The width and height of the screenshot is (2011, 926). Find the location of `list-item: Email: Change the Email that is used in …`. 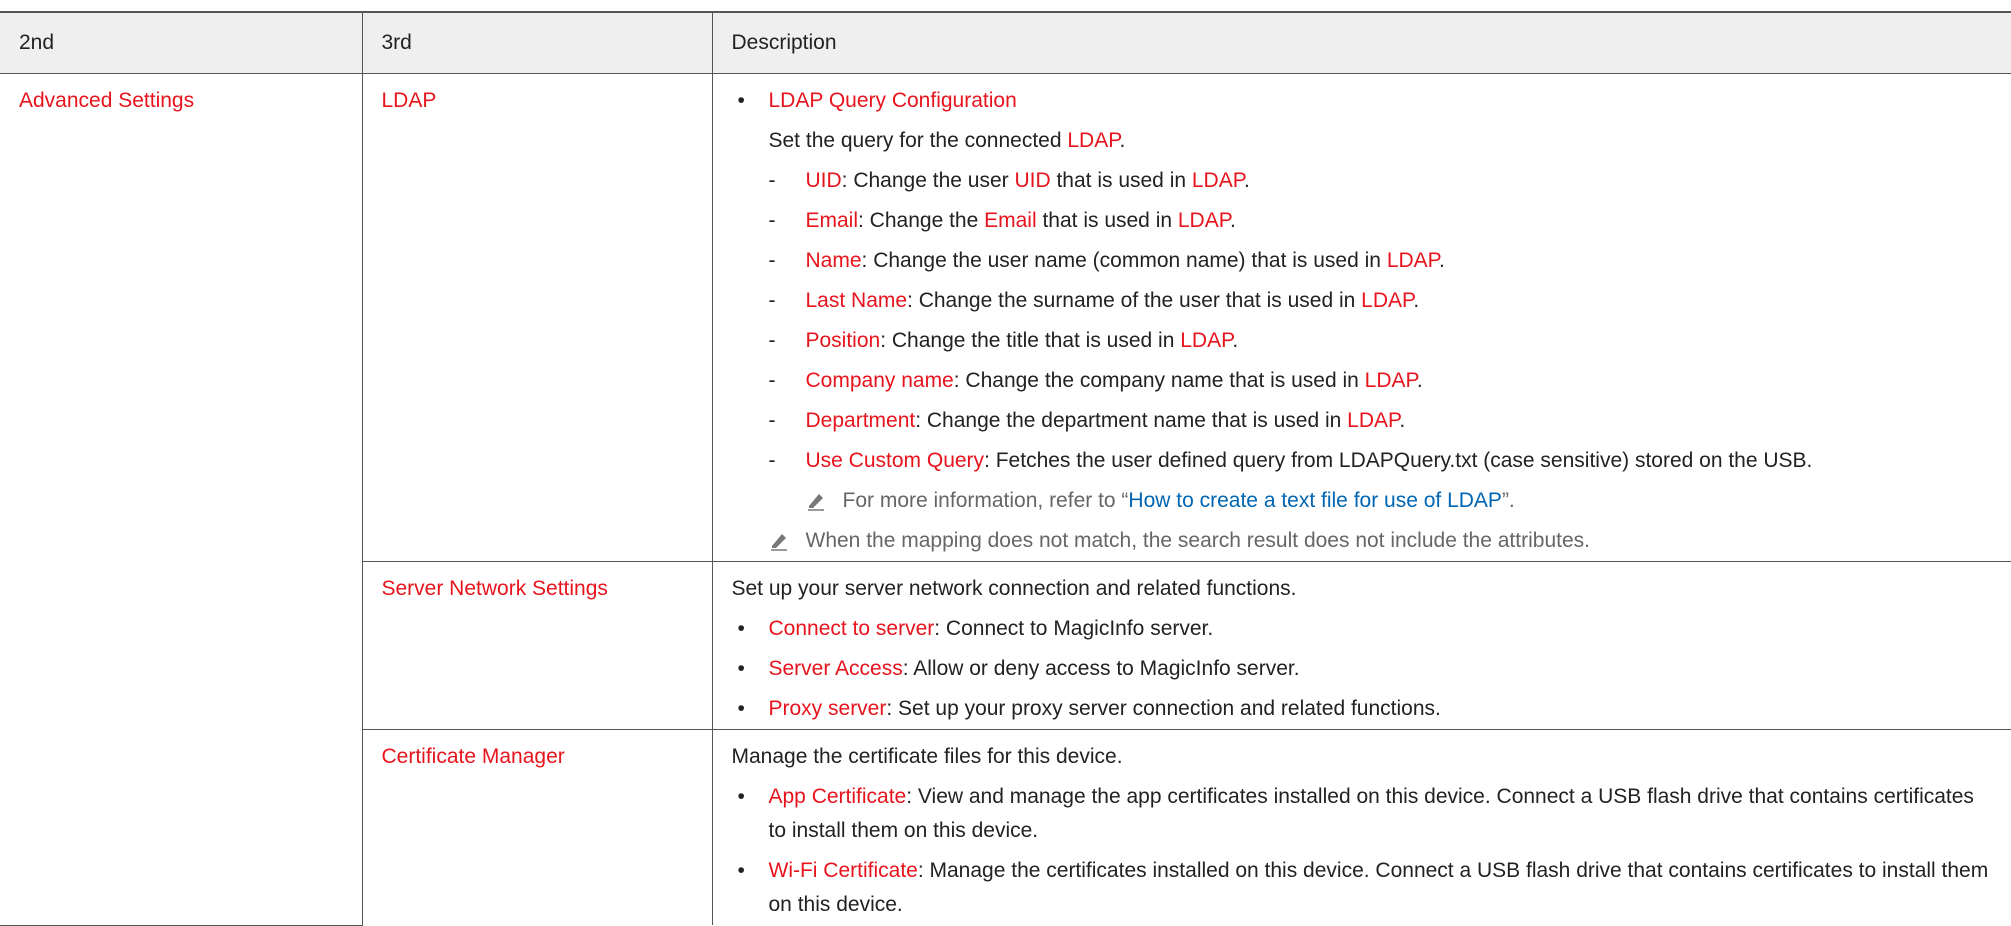

list-item: Email: Change the Email that is used in … is located at coordinates (1381, 221).